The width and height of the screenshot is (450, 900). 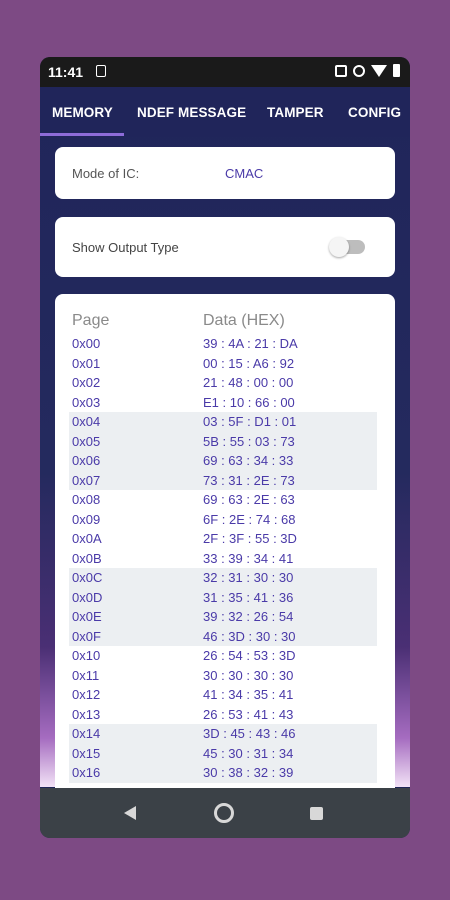 I want to click on table-row: 0x05 5B : 55 : 03 : 73, so click(x=225, y=441).